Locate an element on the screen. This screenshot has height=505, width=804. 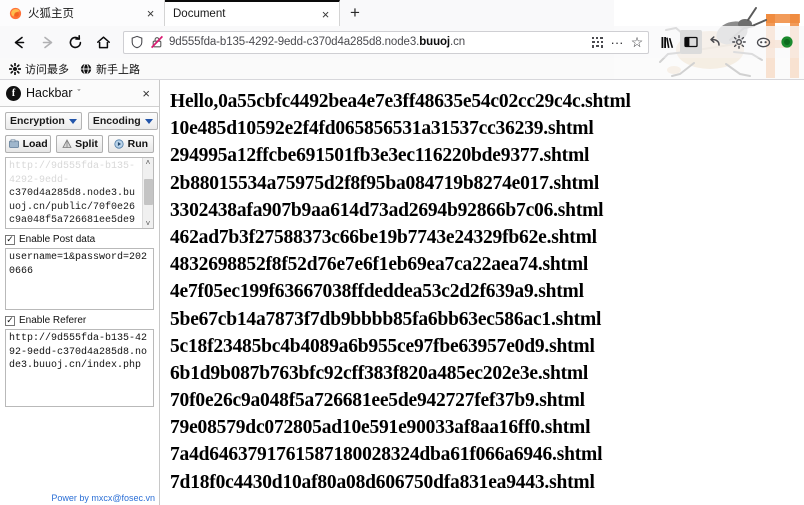
enable-post-data-row: ✓ Enable Post data is located at coordinates (79, 239).